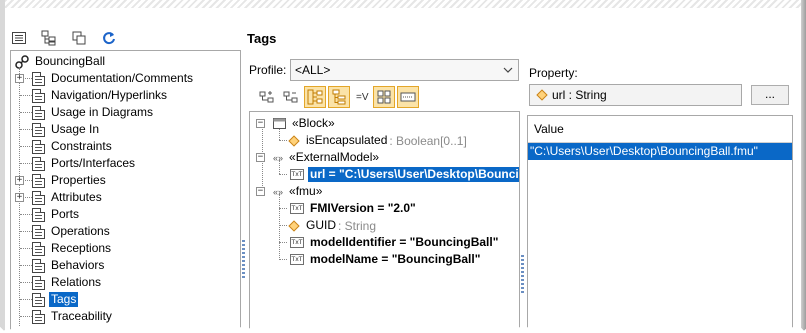 Image resolution: width=806 pixels, height=333 pixels. Describe the element at coordinates (395, 242) in the screenshot. I see `tag-row-modelidentifier: TxT modelIdentifier = "BouncingBall"` at that location.